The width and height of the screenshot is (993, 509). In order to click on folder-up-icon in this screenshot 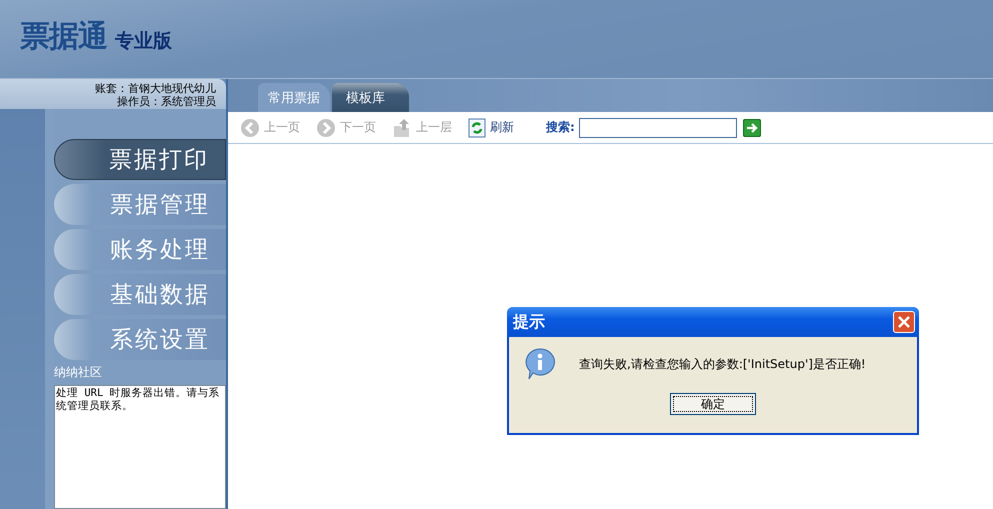, I will do `click(402, 128)`.